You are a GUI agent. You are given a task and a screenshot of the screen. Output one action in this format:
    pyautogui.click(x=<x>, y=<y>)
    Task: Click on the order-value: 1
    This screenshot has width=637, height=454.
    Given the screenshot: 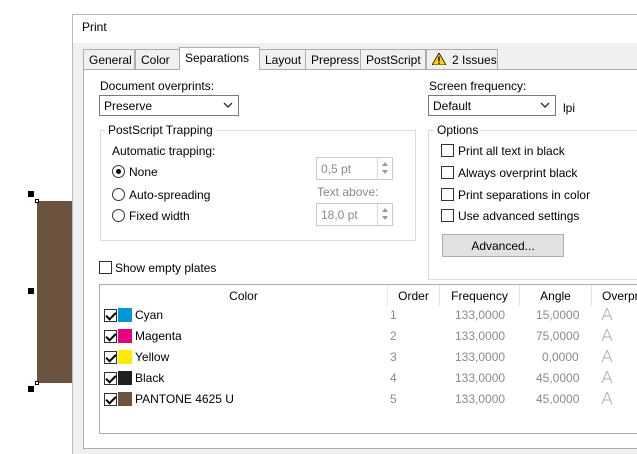 What is the action you would take?
    pyautogui.click(x=393, y=315)
    